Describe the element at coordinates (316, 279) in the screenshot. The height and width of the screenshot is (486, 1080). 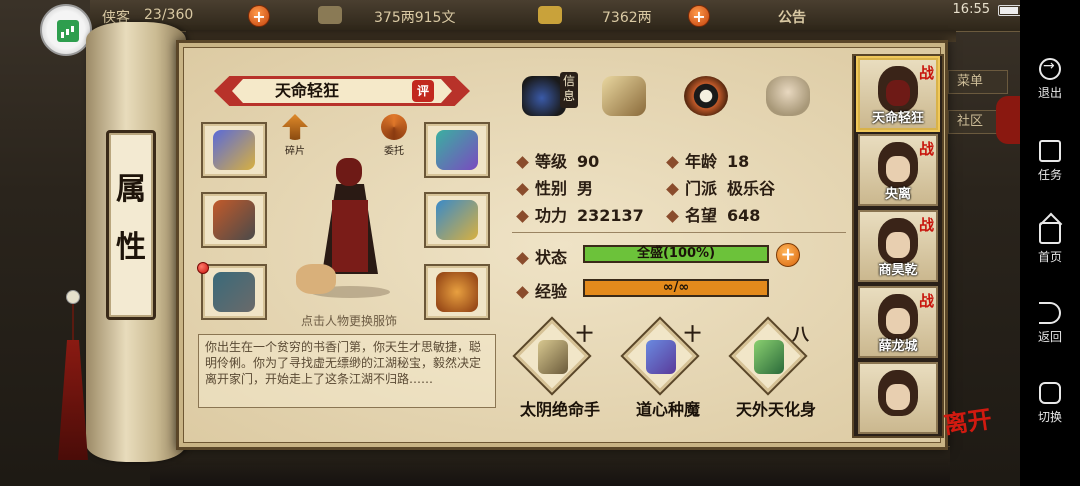
I see `pet-companion` at that location.